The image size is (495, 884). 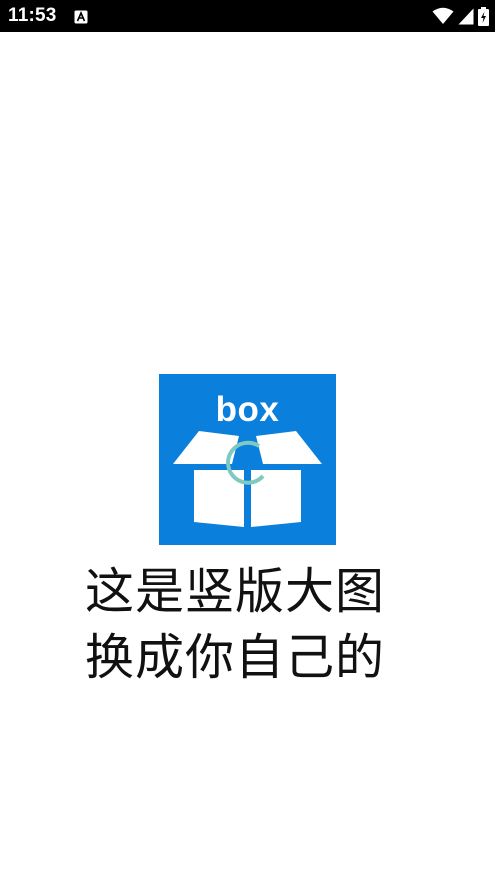 What do you see at coordinates (234, 657) in the screenshot?
I see `slogan-line-2: 换成你自己的` at bounding box center [234, 657].